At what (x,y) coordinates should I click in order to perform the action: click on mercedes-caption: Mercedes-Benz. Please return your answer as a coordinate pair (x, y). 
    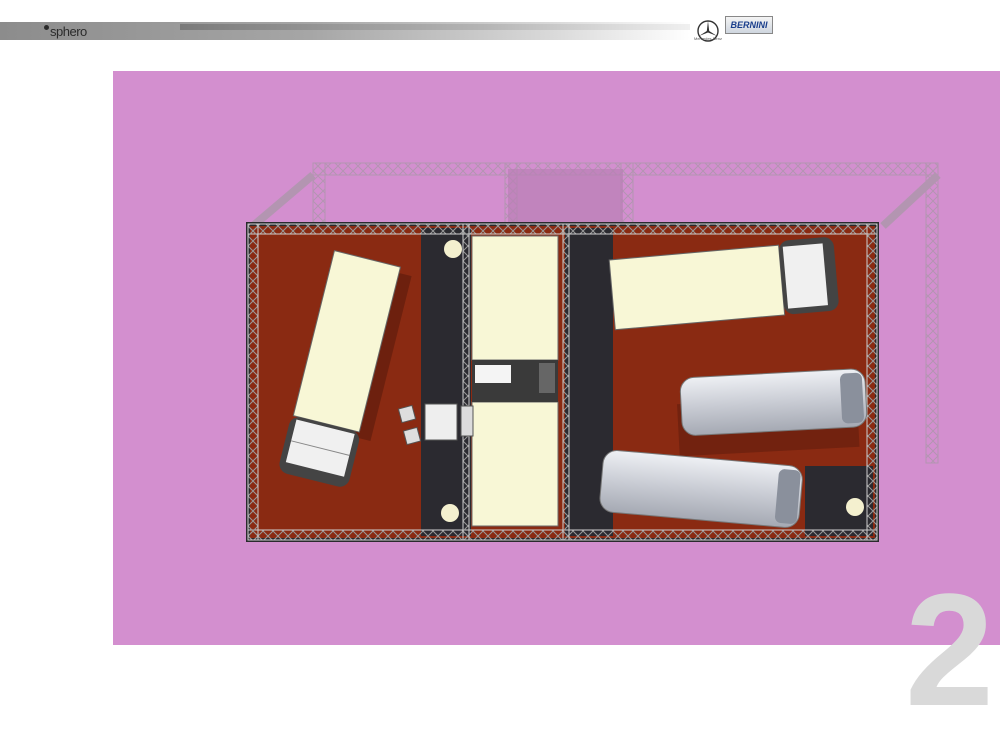
    Looking at the image, I should click on (707, 38).